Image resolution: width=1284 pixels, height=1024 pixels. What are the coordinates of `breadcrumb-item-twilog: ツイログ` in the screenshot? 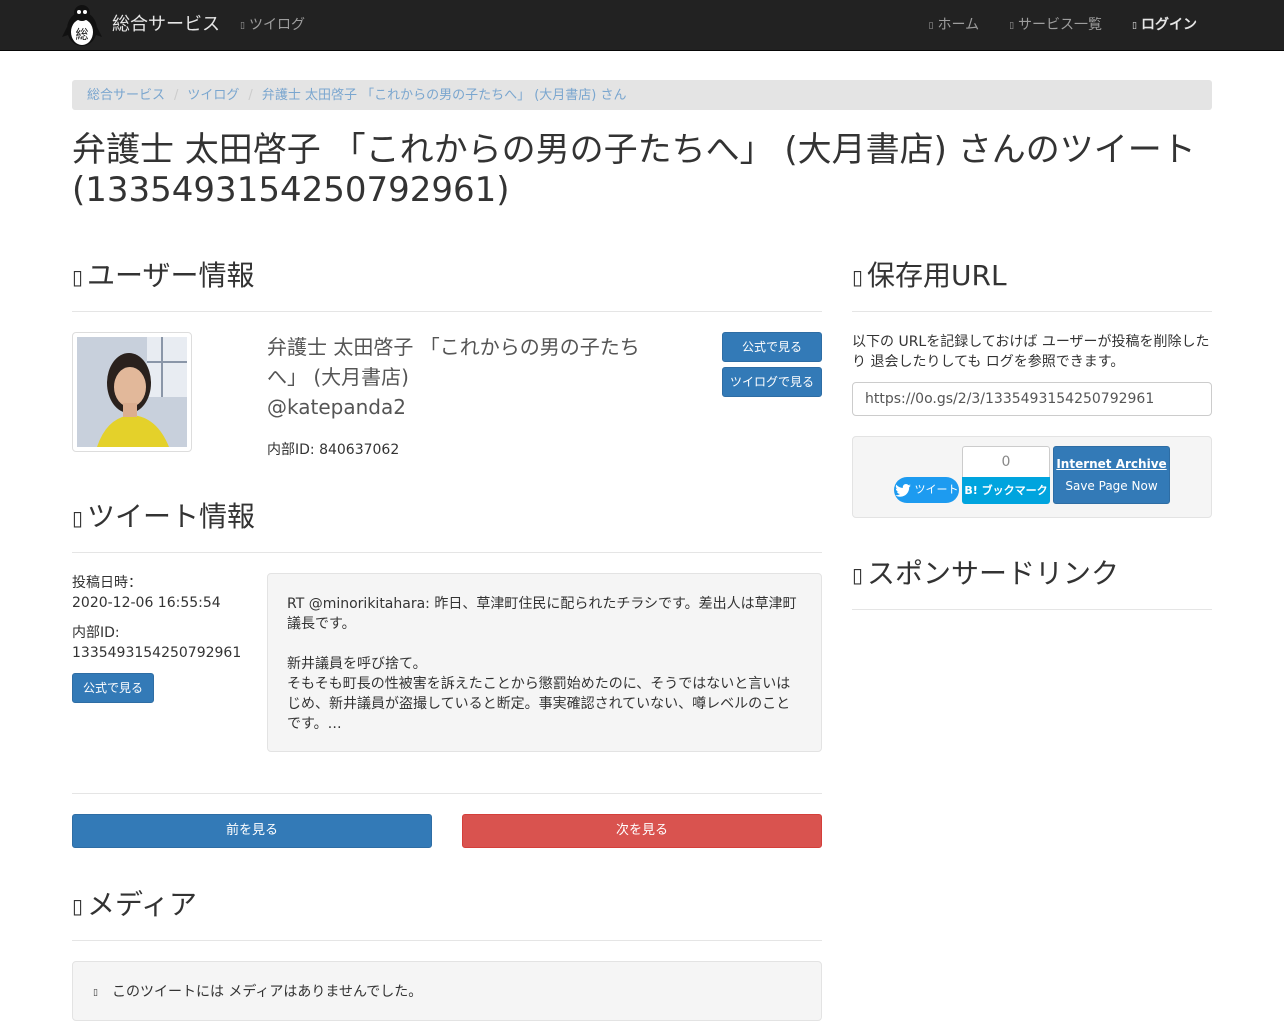 It's located at (213, 95).